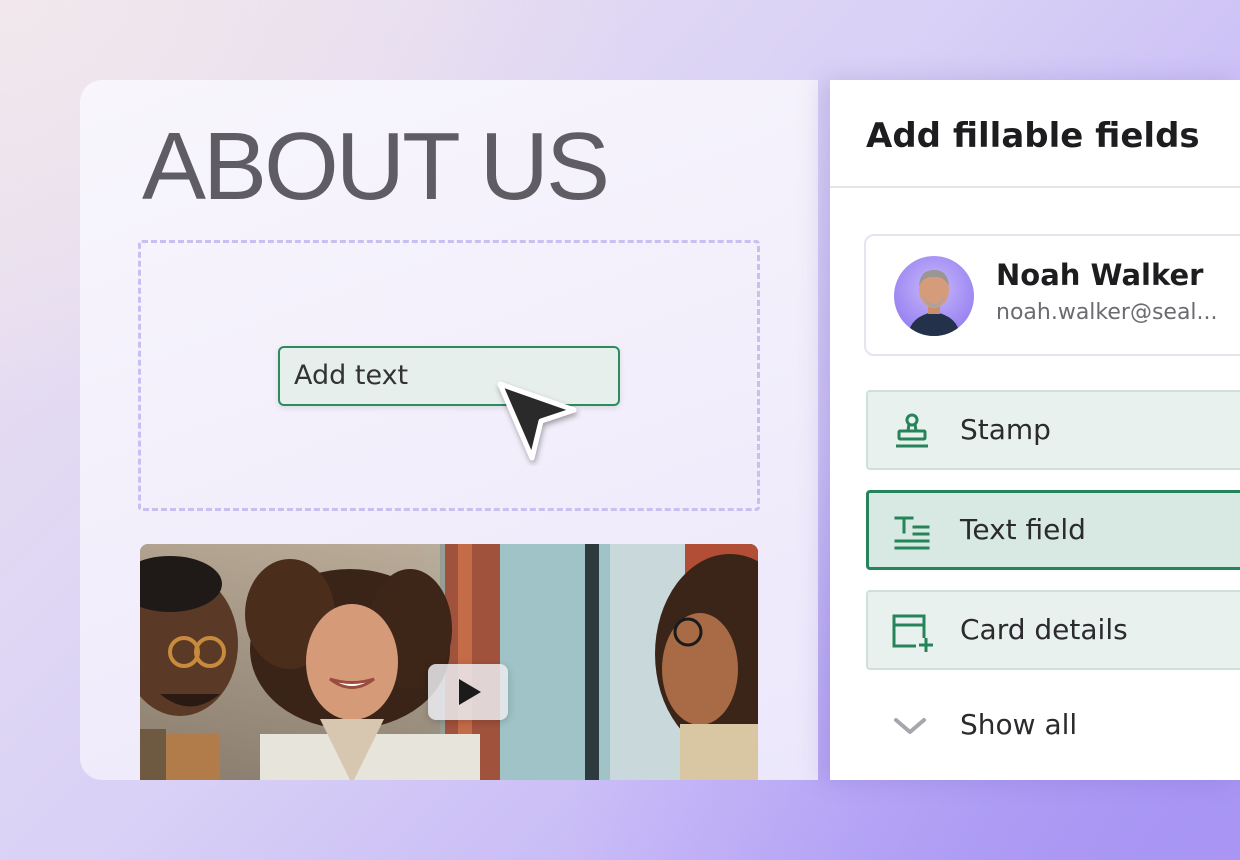  What do you see at coordinates (912, 533) in the screenshot?
I see `text-field-icon` at bounding box center [912, 533].